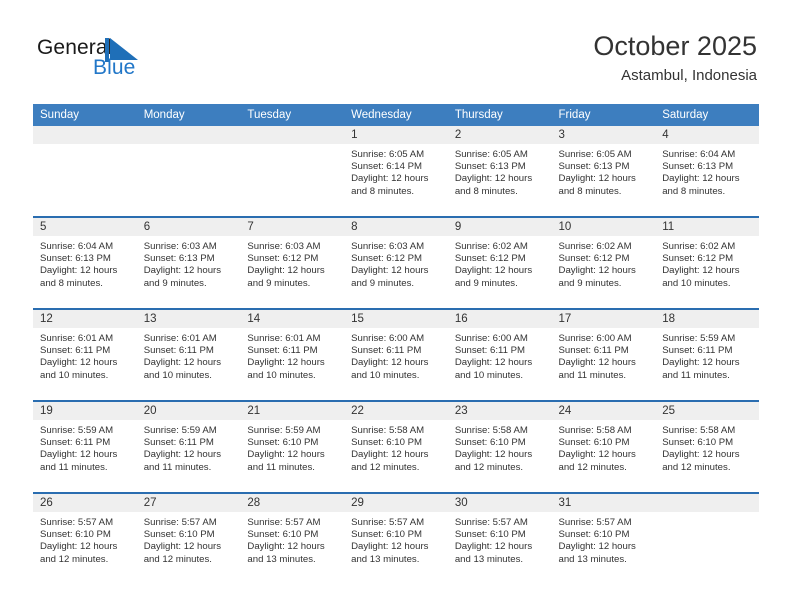 The height and width of the screenshot is (612, 792). Describe the element at coordinates (499, 227) in the screenshot. I see `day-number: 9` at that location.